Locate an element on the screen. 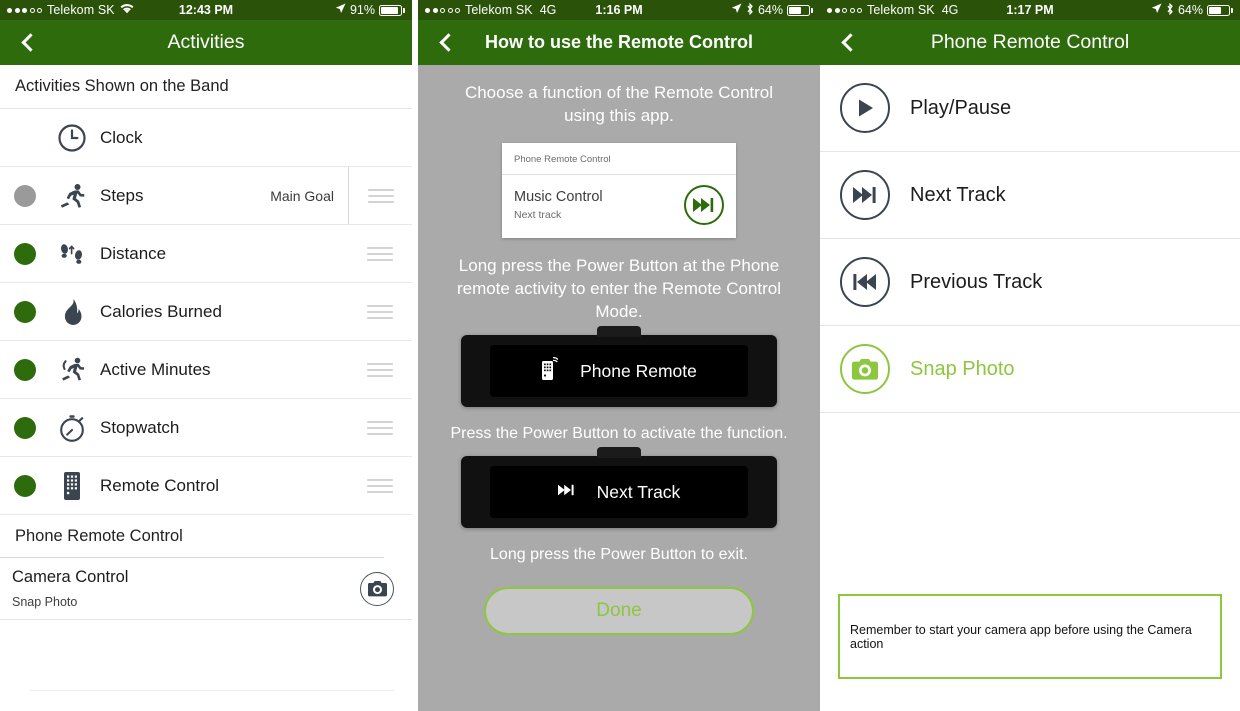 Image resolution: width=1240 pixels, height=711 pixels. list-item-label: Next Track is located at coordinates (958, 194).